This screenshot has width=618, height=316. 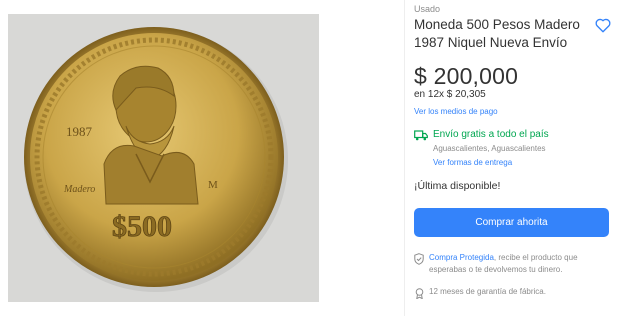 I want to click on coin-mint-mark: M, so click(x=213, y=185).